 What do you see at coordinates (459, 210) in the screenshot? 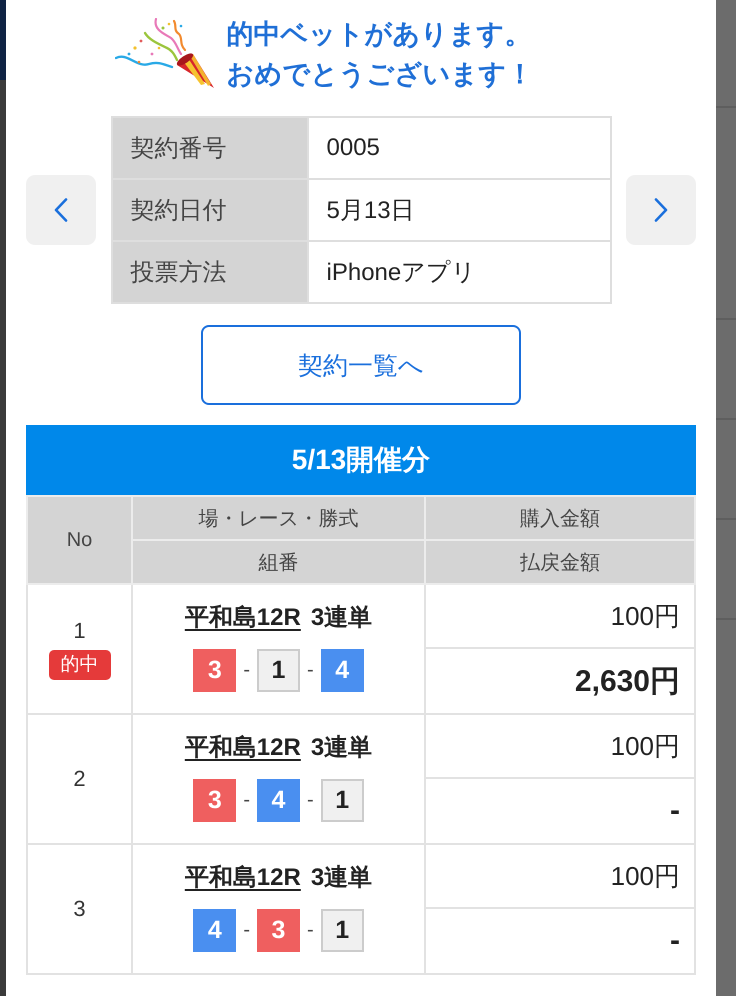
I see `contract-field-value: 5月13日` at bounding box center [459, 210].